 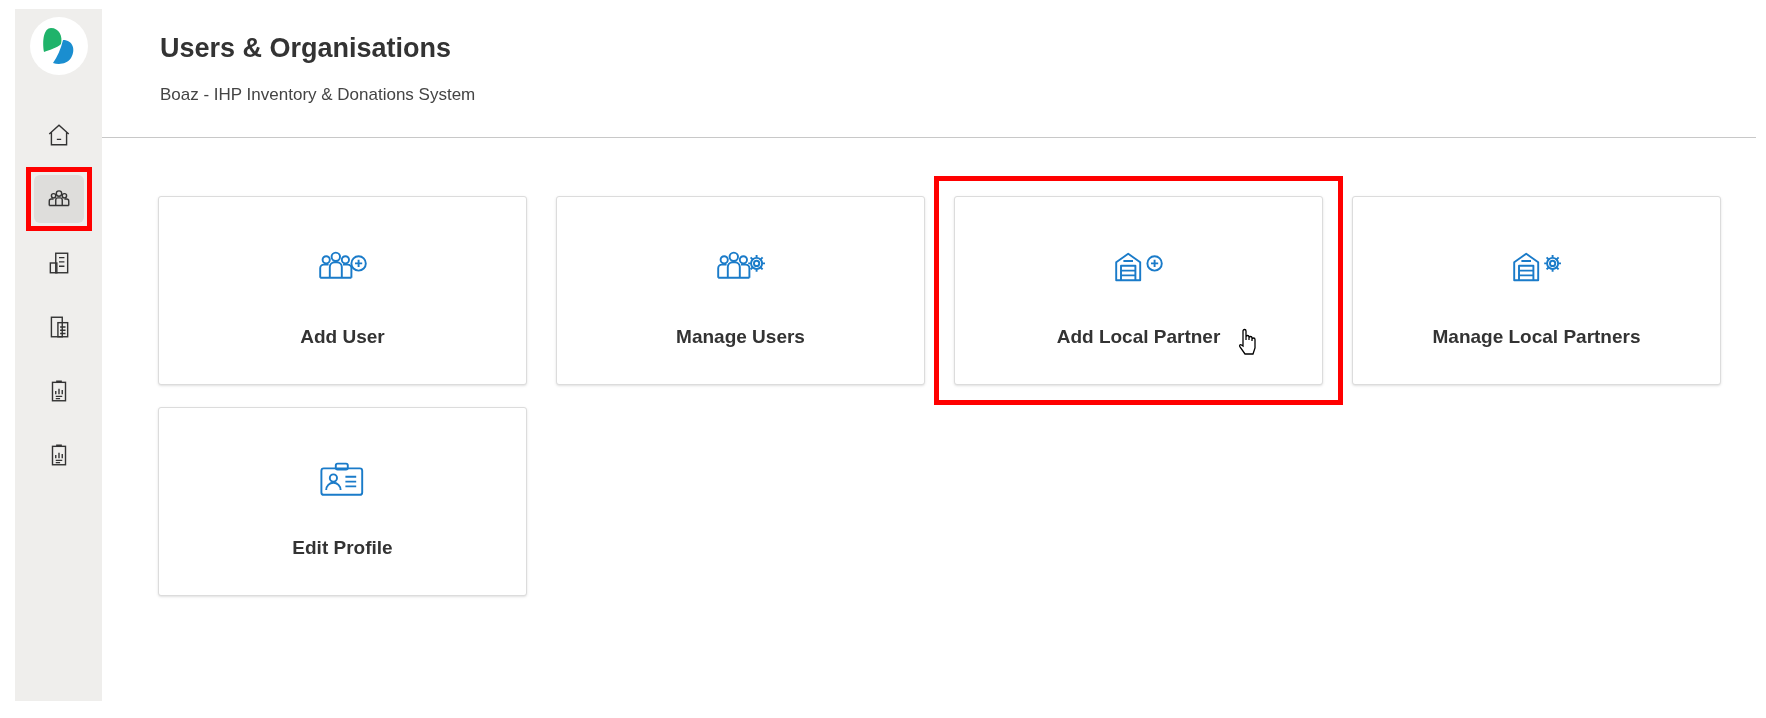 What do you see at coordinates (318, 95) in the screenshot?
I see `page-subtitle: Boaz - IHP Inventory & Donations System` at bounding box center [318, 95].